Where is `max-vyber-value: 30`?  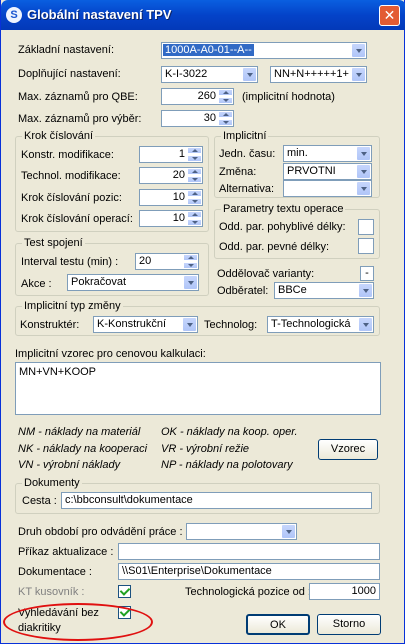 max-vyber-value: 30 is located at coordinates (209, 118).